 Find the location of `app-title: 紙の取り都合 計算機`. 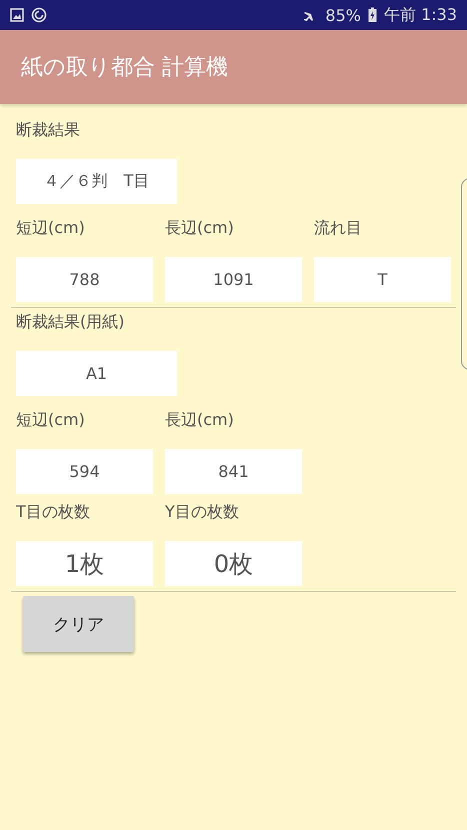

app-title: 紙の取り都合 計算機 is located at coordinates (124, 68).